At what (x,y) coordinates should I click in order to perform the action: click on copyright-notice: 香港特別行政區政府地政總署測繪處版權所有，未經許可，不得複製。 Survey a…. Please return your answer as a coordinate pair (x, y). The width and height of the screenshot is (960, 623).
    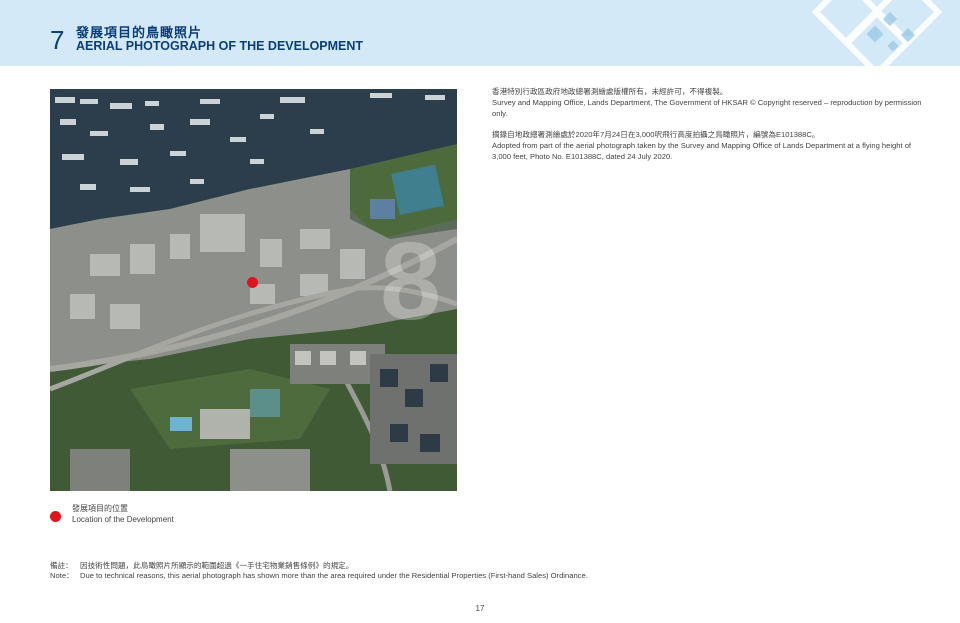
    Looking at the image, I should click on (712, 102).